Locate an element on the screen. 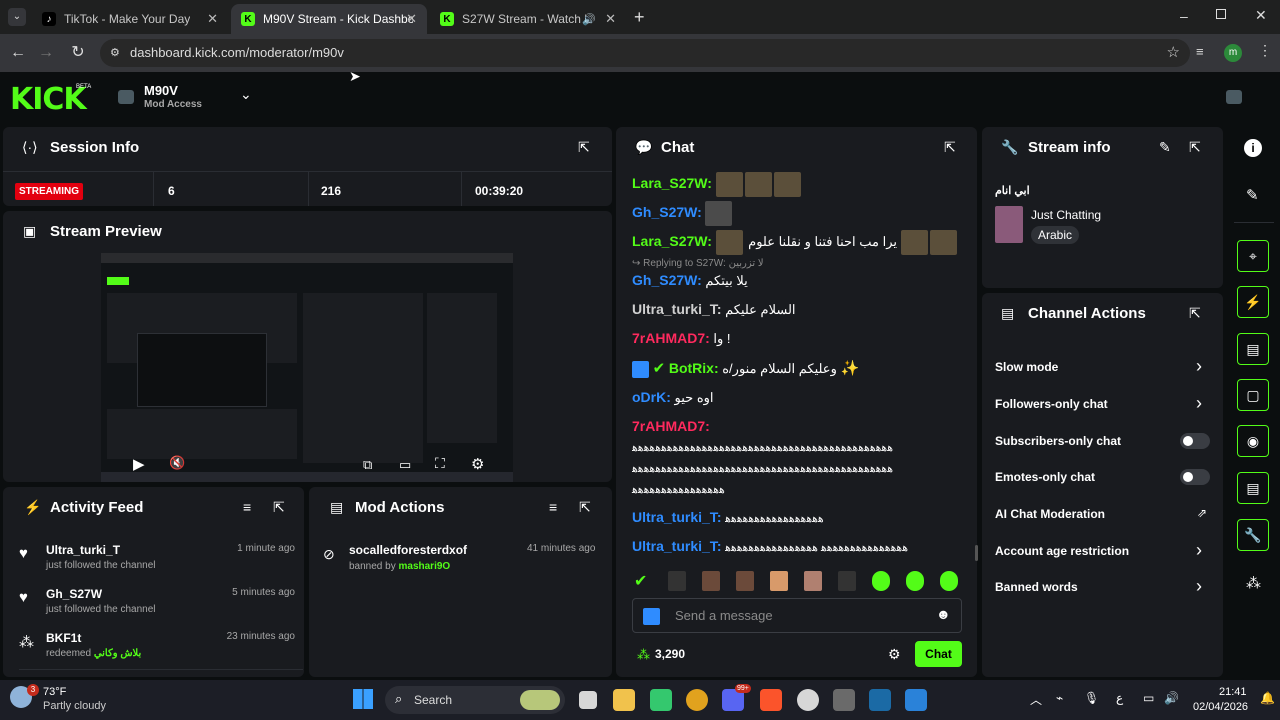 The image size is (1280, 720). chat-scrollbar is located at coordinates (976, 553).